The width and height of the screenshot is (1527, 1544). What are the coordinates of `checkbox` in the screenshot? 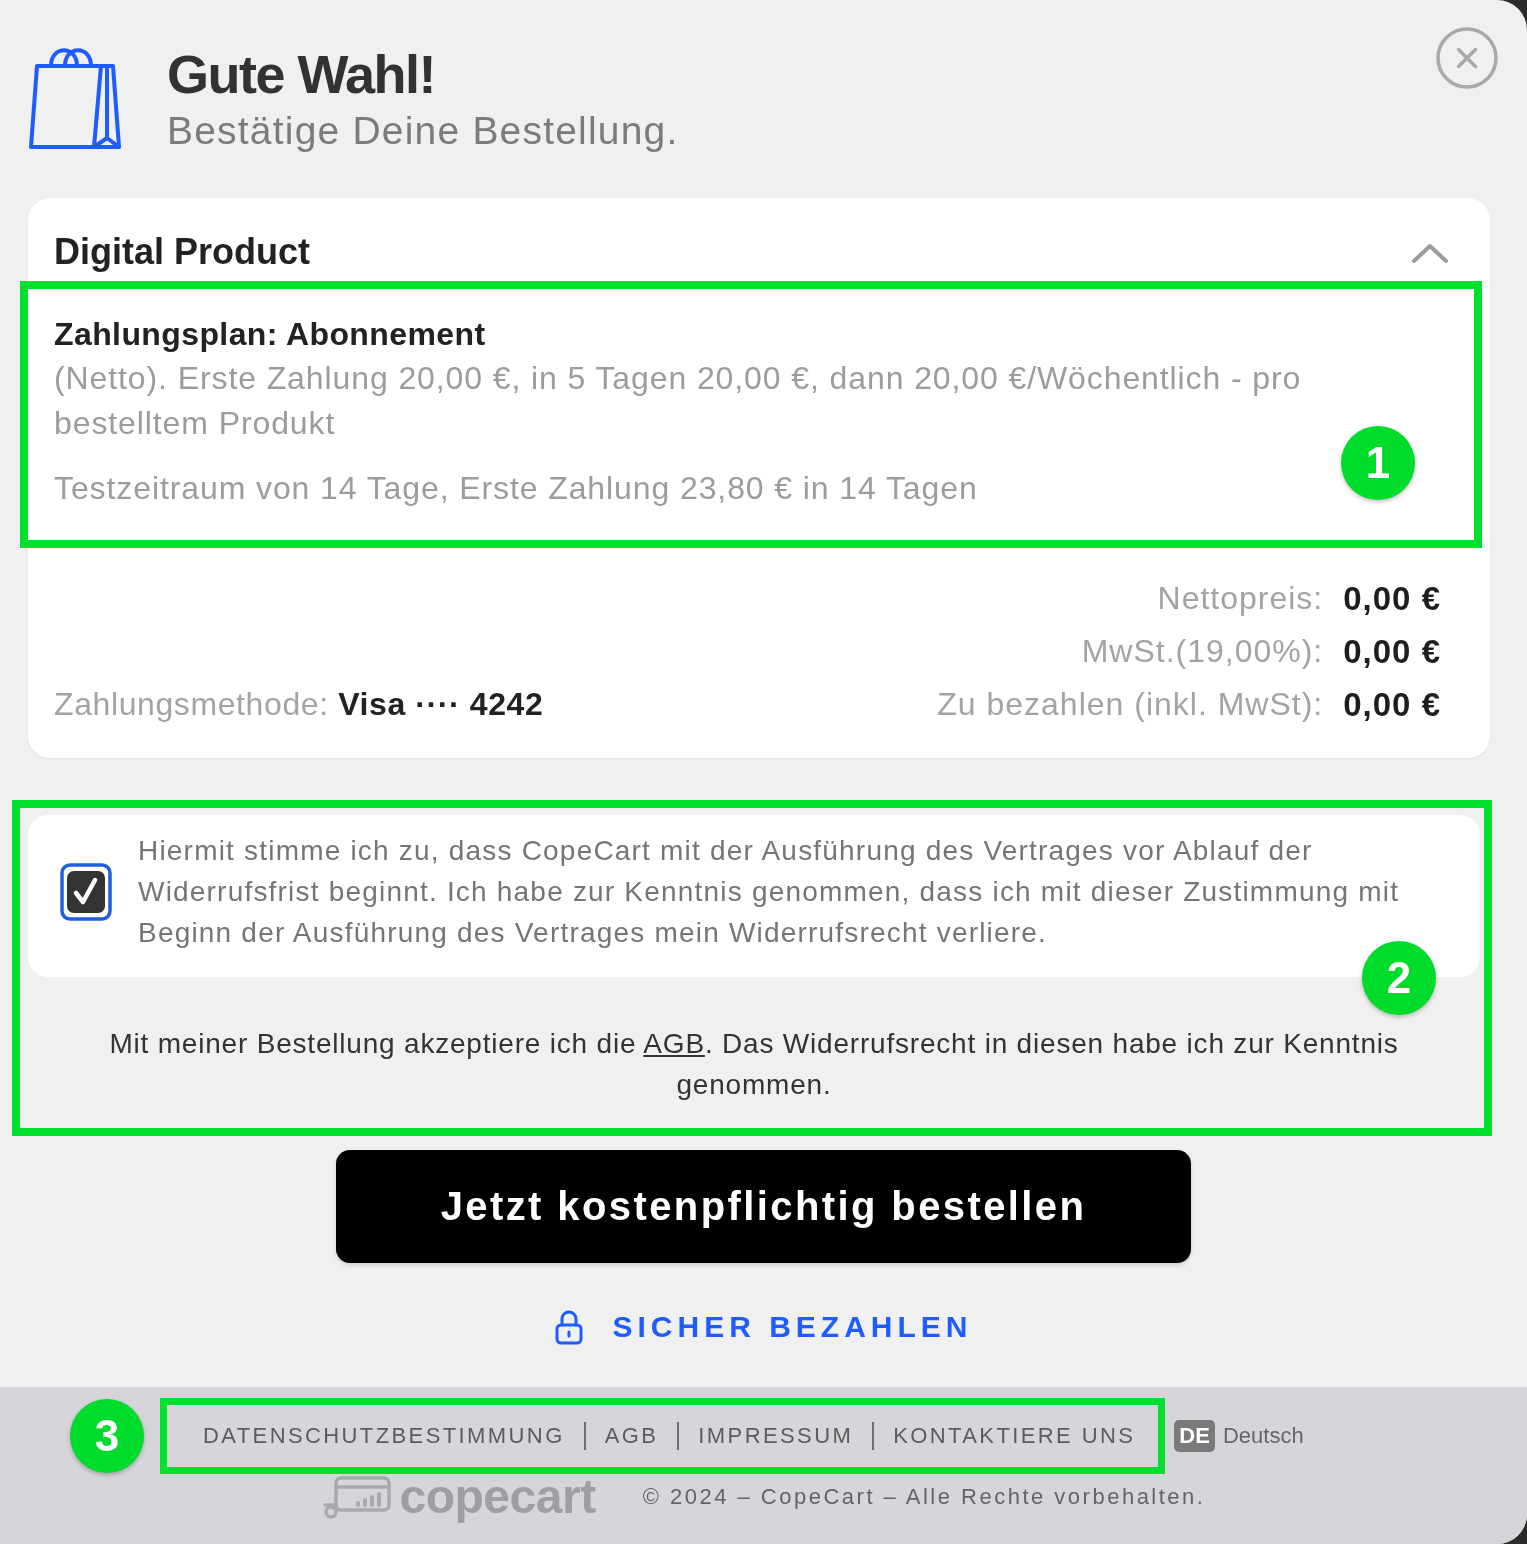 It's located at (86, 891).